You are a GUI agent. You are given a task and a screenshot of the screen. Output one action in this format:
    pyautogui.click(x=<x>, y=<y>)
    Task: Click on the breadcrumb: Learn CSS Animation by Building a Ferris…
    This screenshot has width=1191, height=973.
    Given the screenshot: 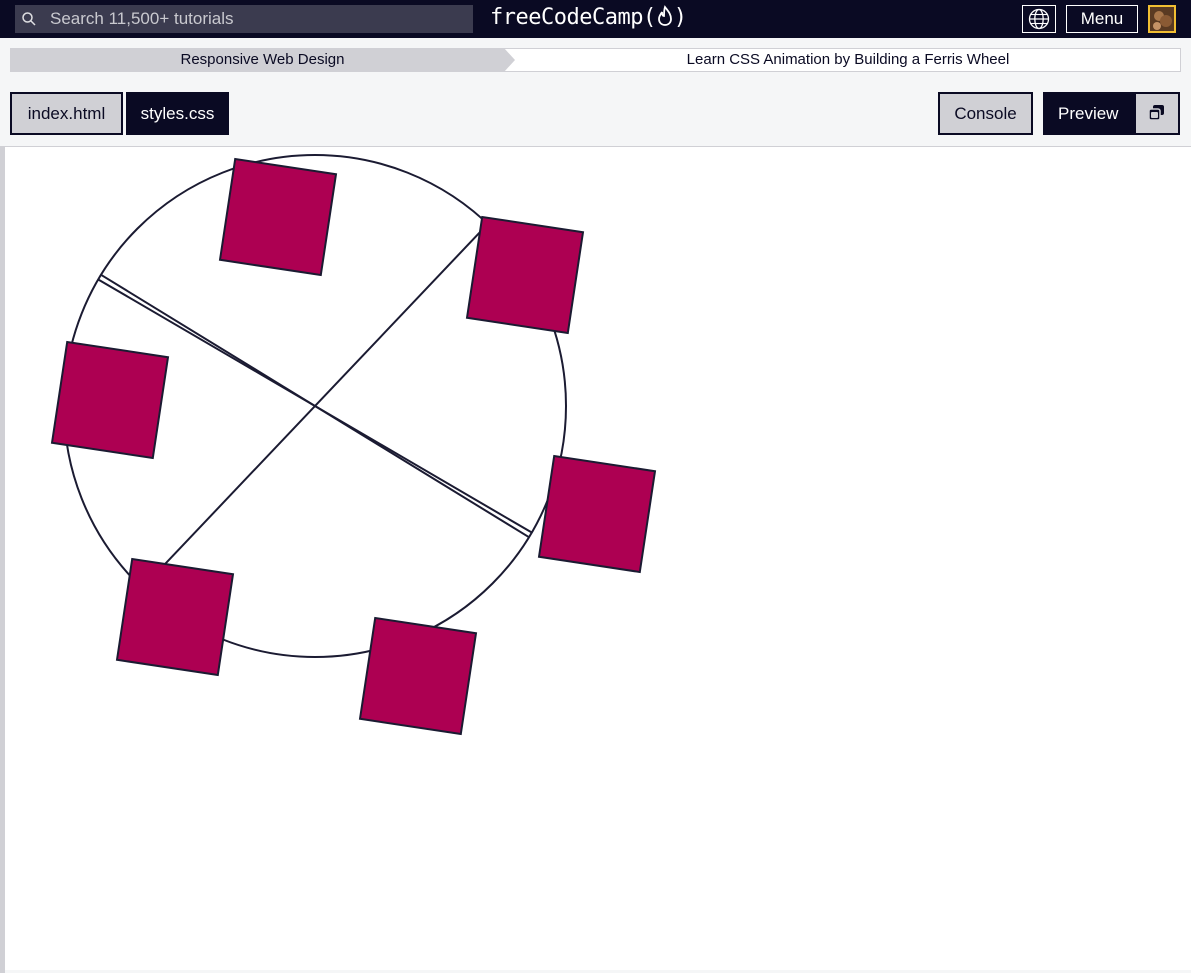 What is the action you would take?
    pyautogui.click(x=595, y=60)
    